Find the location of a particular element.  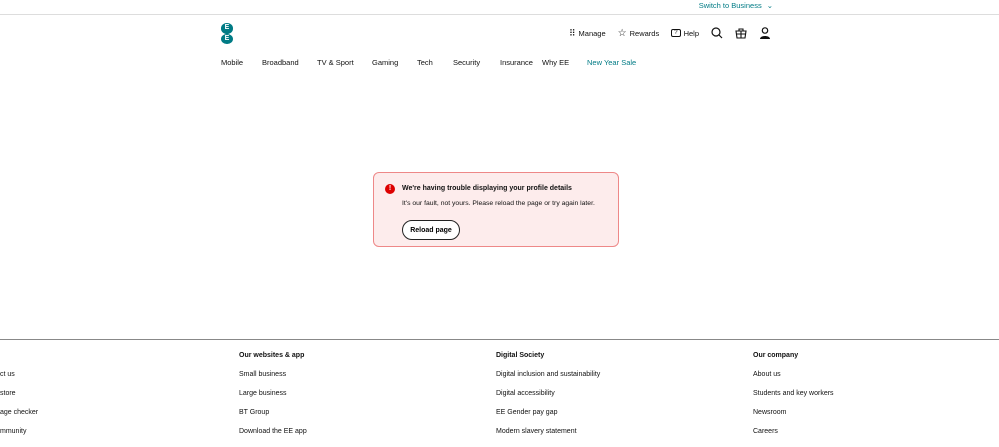

nav-tv-sport: TV & Sport is located at coordinates (335, 62).